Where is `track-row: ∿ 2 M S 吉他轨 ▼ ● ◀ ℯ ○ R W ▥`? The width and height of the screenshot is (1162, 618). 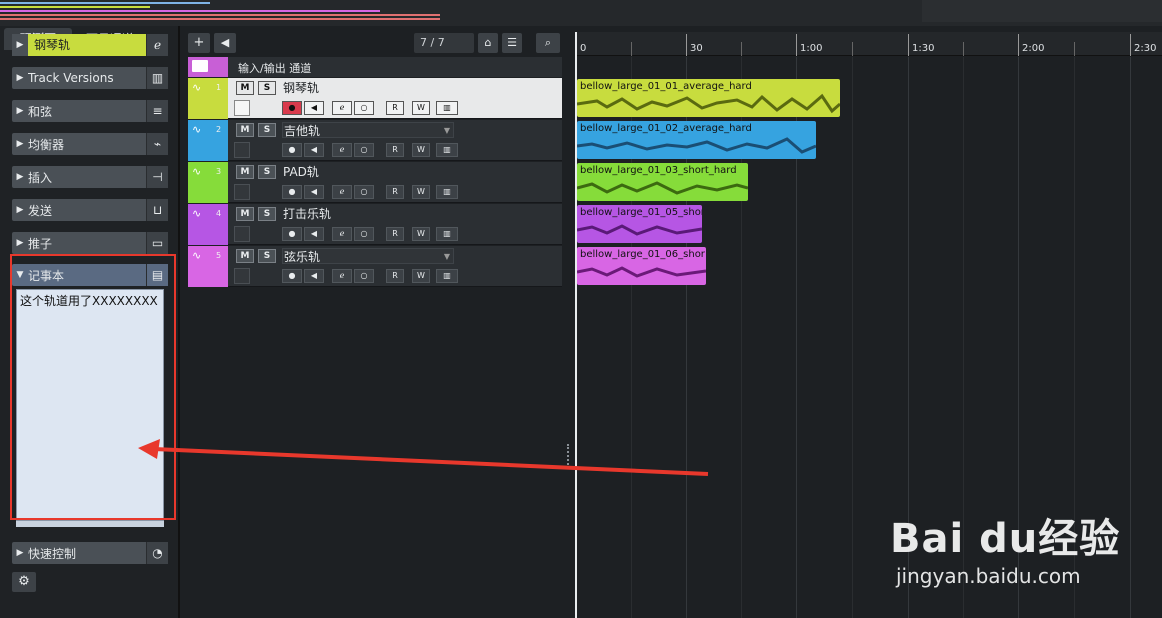
track-row: ∿ 2 M S 吉他轨 ▼ ● ◀ ℯ ○ R W ▥ is located at coordinates (375, 140).